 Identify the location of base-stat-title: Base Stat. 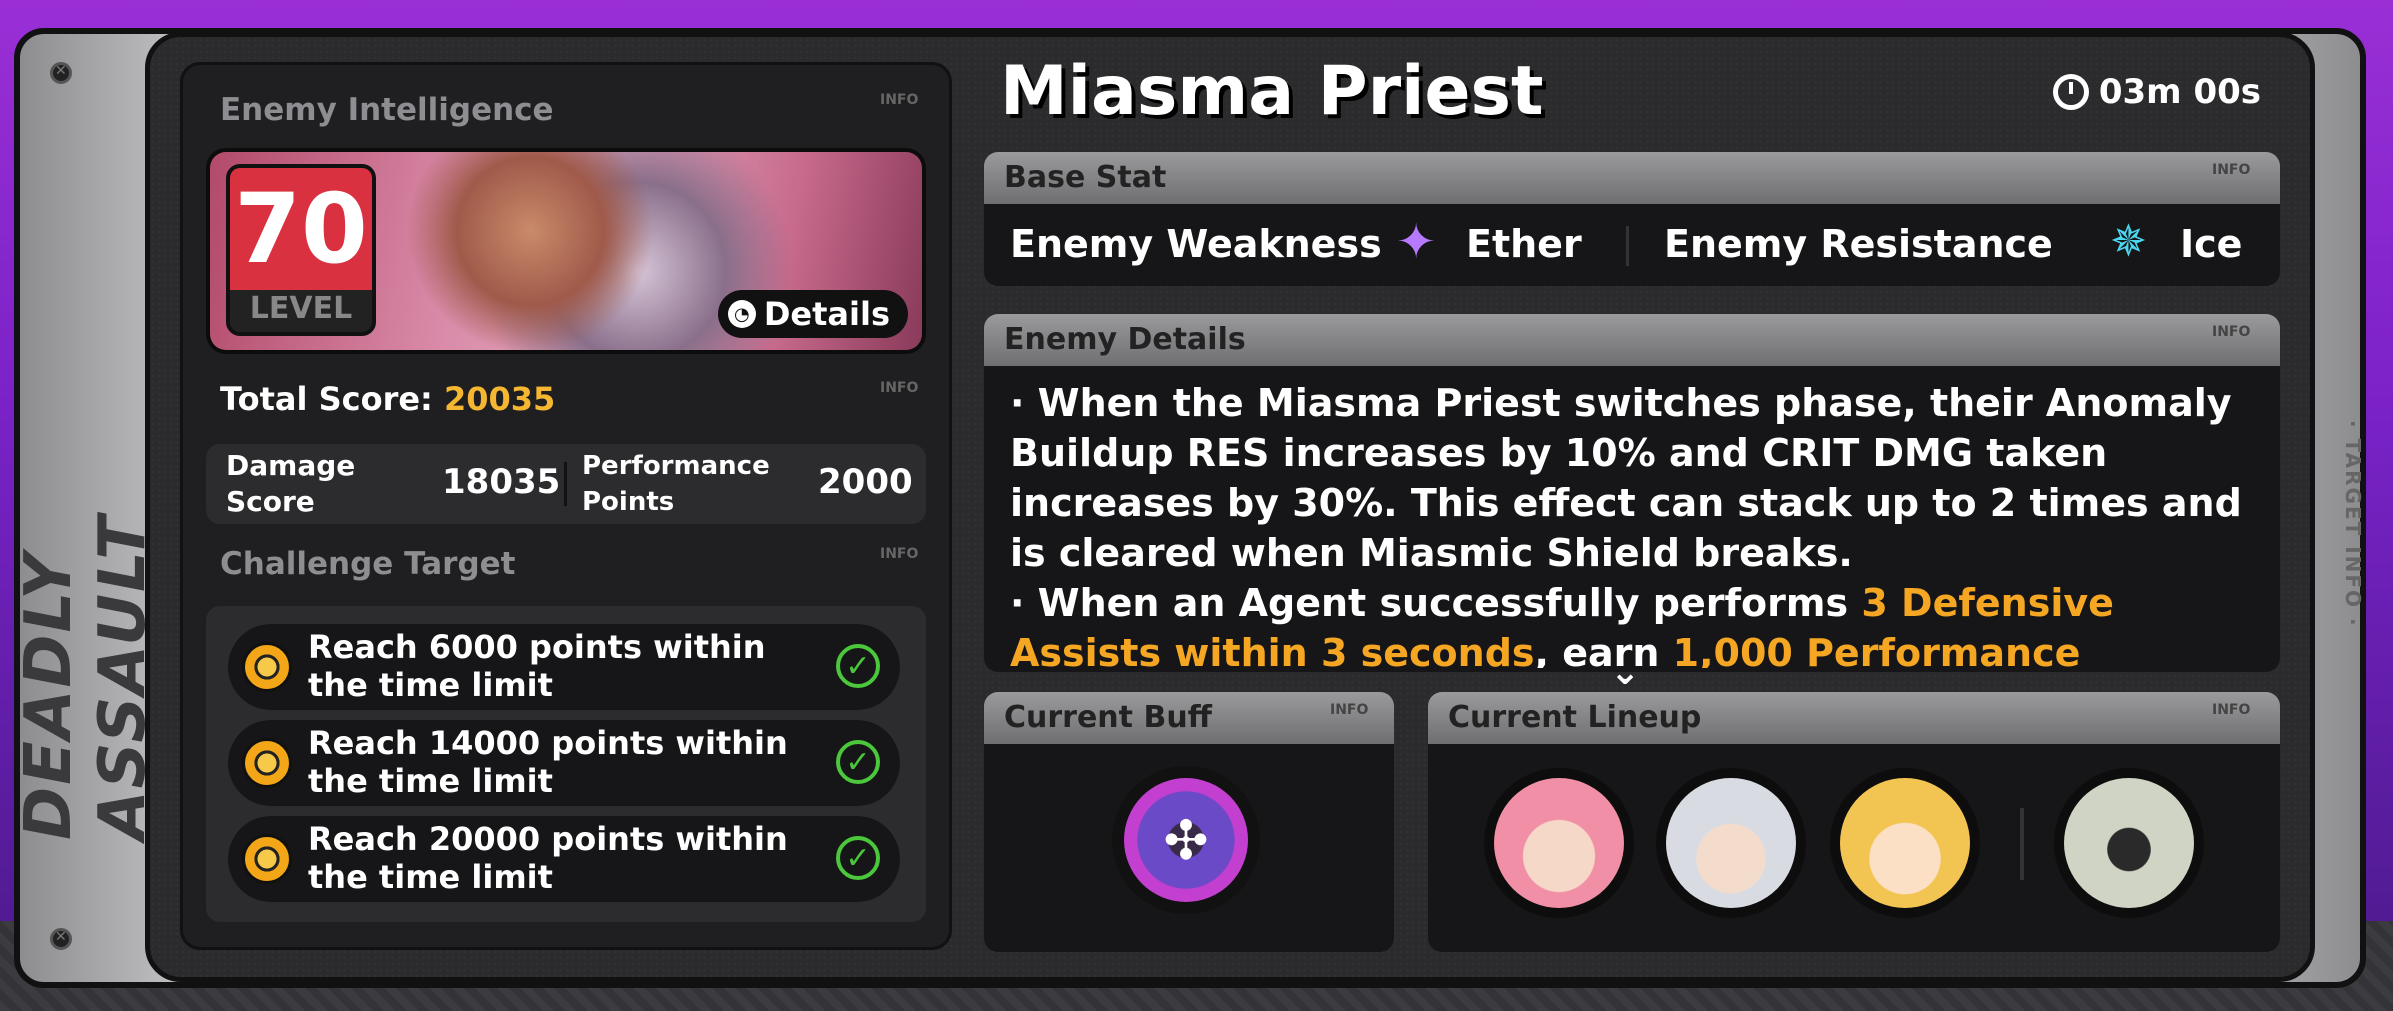
(1085, 177).